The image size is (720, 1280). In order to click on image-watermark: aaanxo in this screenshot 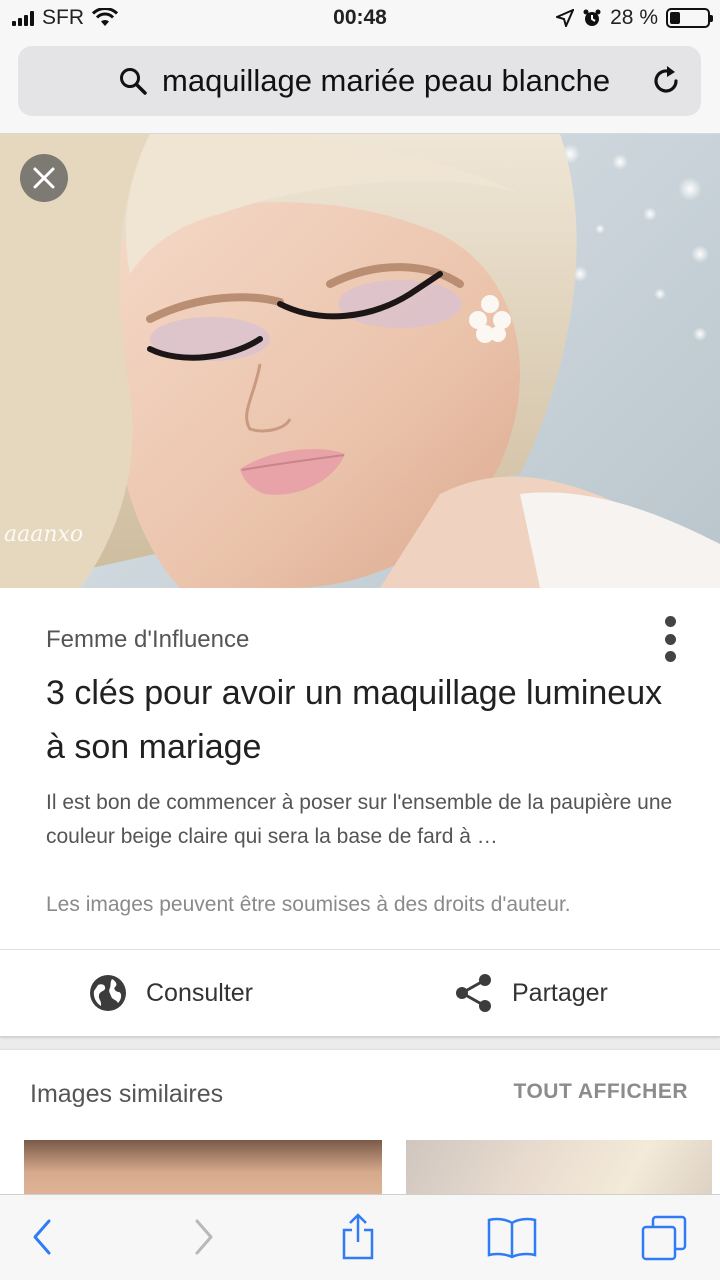, I will do `click(44, 534)`.